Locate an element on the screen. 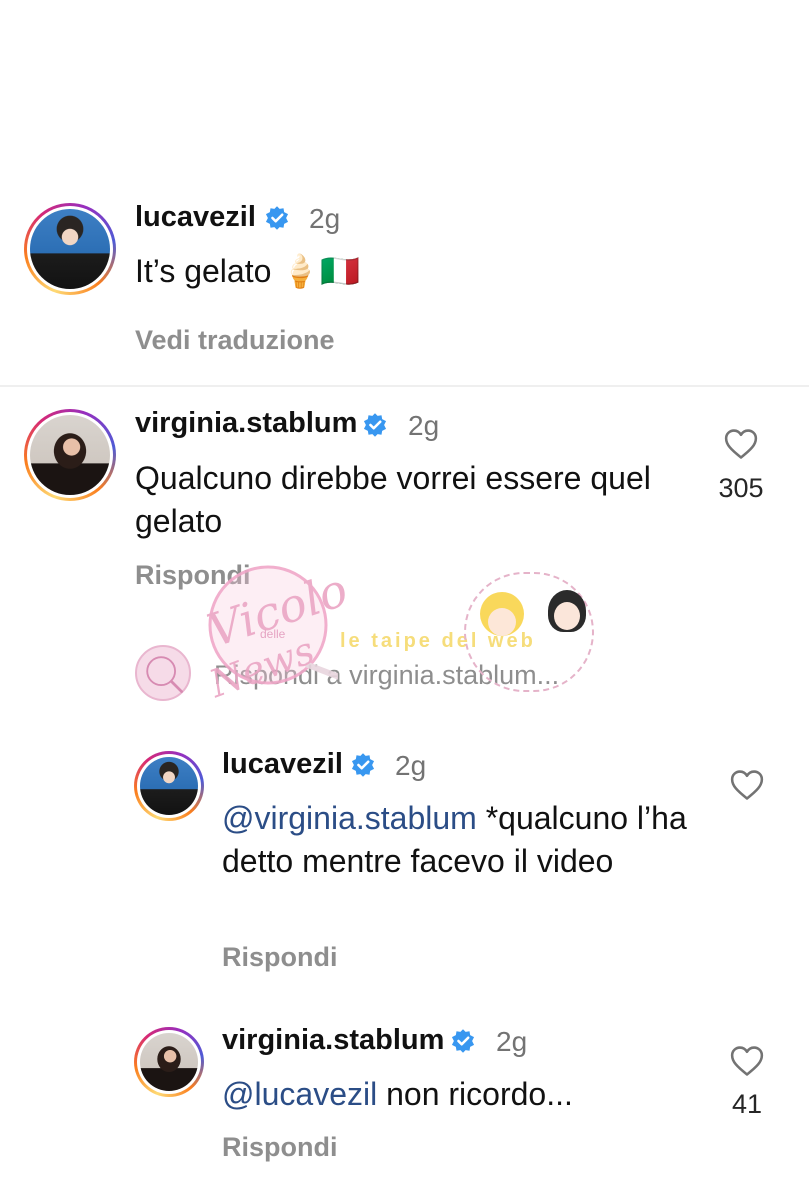 The image size is (809, 1200). divider is located at coordinates (404, 386).